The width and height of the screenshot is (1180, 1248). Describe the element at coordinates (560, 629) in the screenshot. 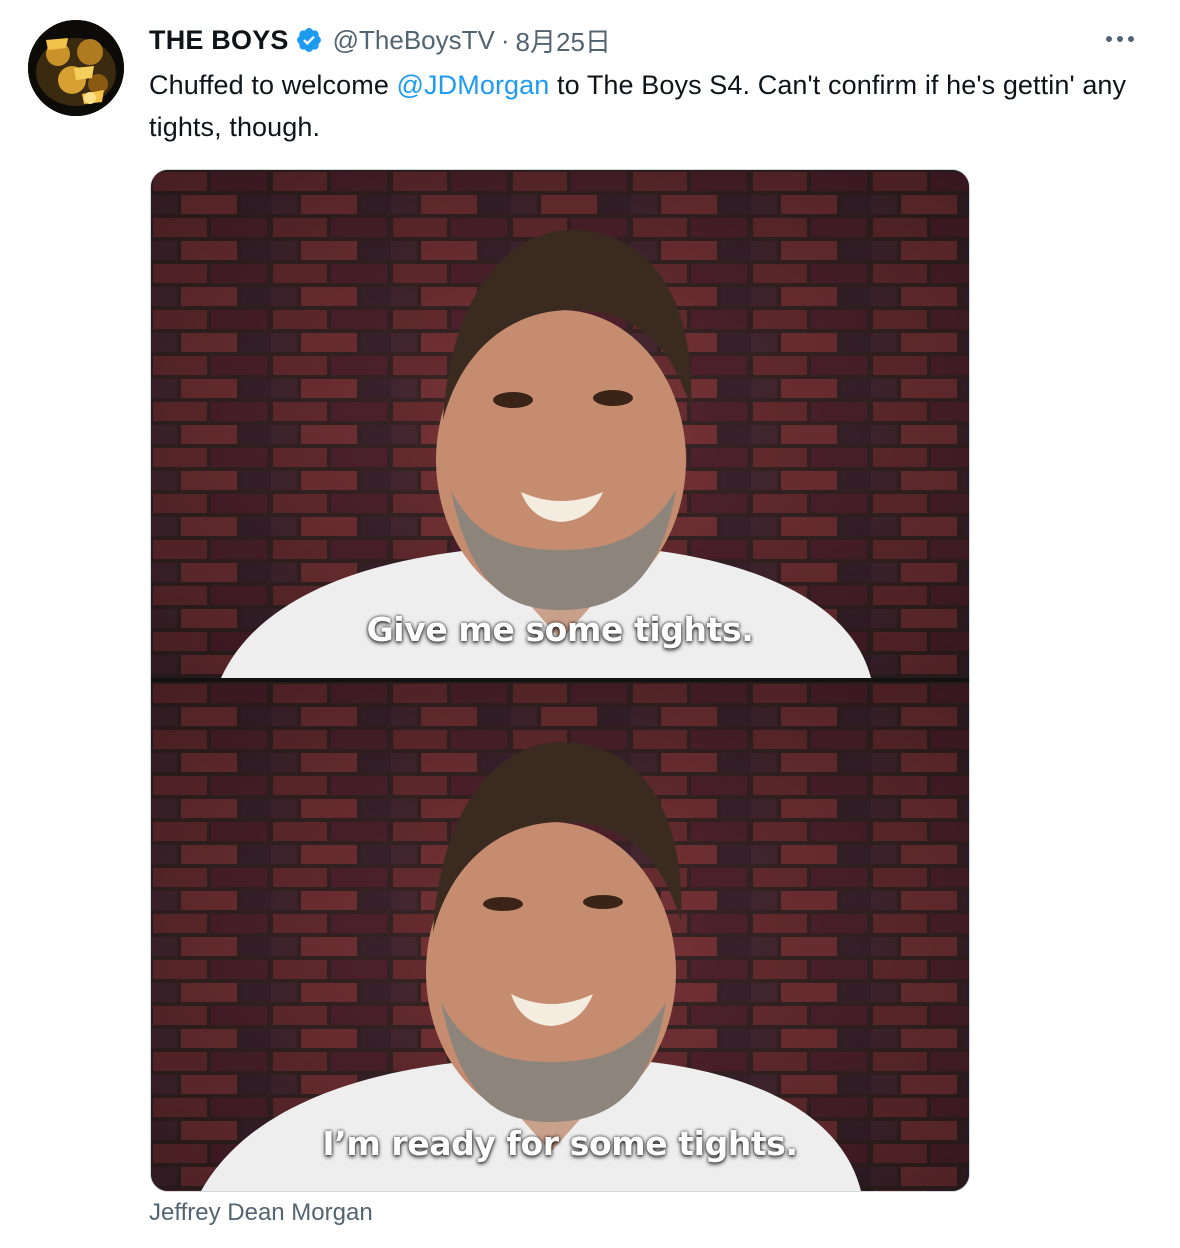

I see `subtitle-text: Give me some tights.` at that location.